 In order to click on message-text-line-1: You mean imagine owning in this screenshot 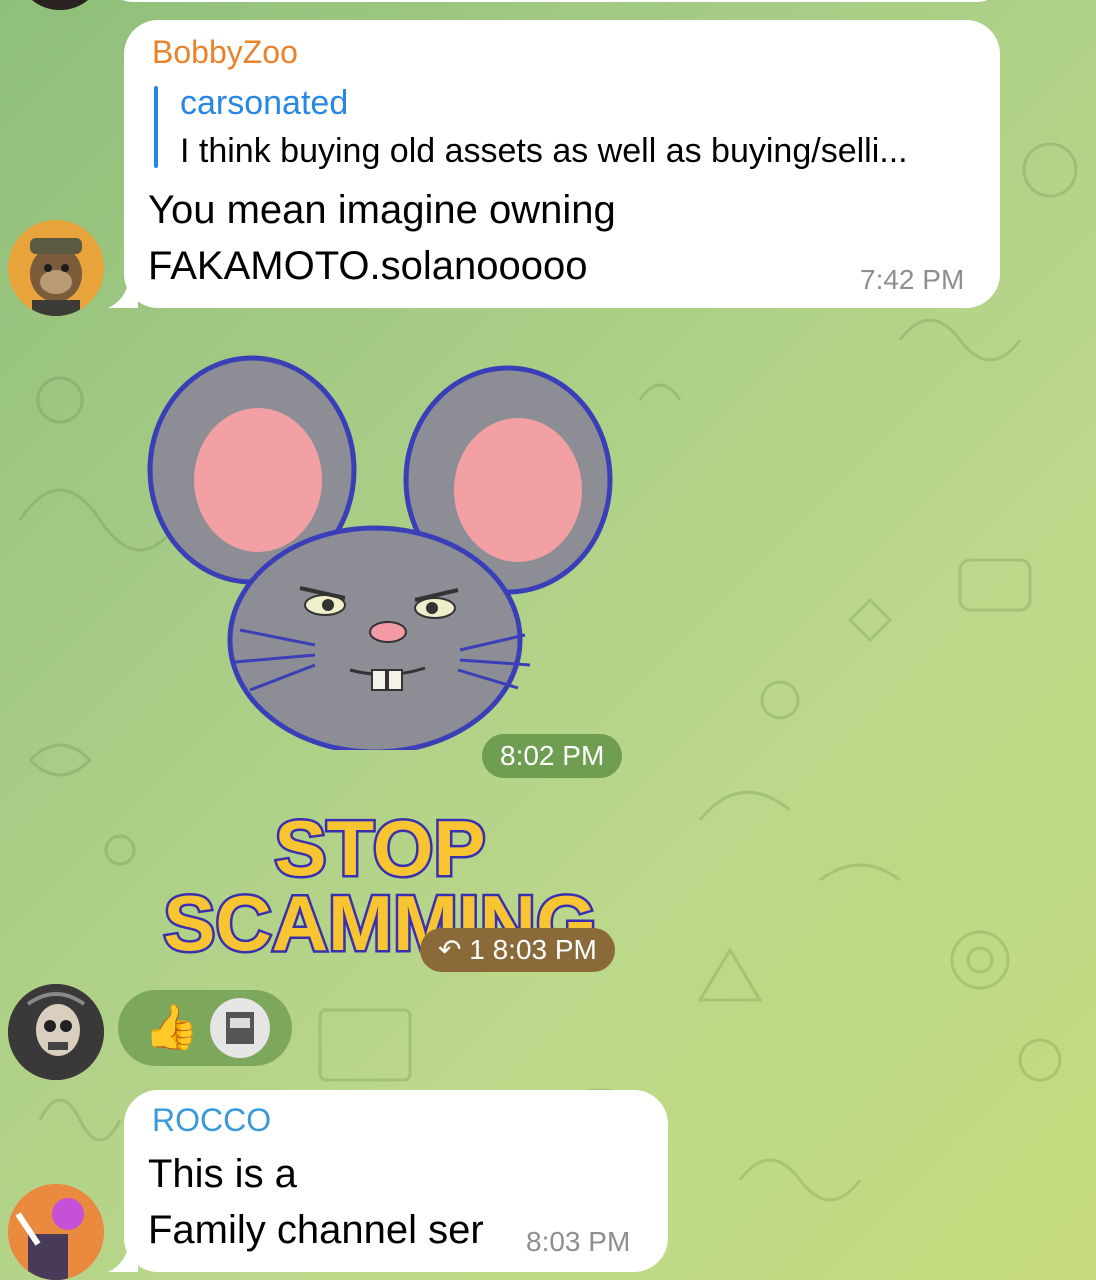, I will do `click(382, 210)`.